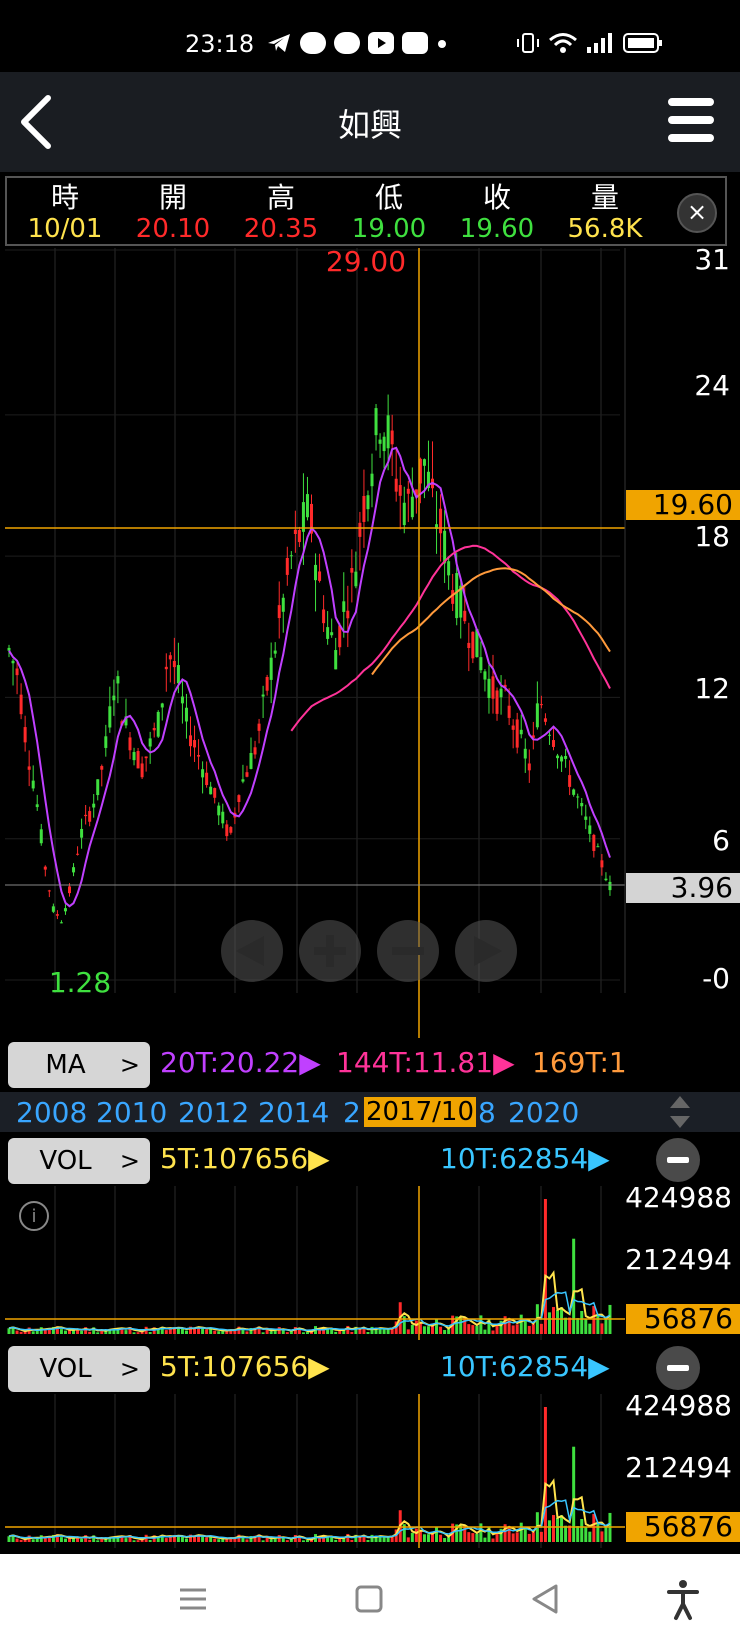 This screenshot has width=740, height=1644. What do you see at coordinates (64, 197) in the screenshot?
I see `ohlc-label: 時` at bounding box center [64, 197].